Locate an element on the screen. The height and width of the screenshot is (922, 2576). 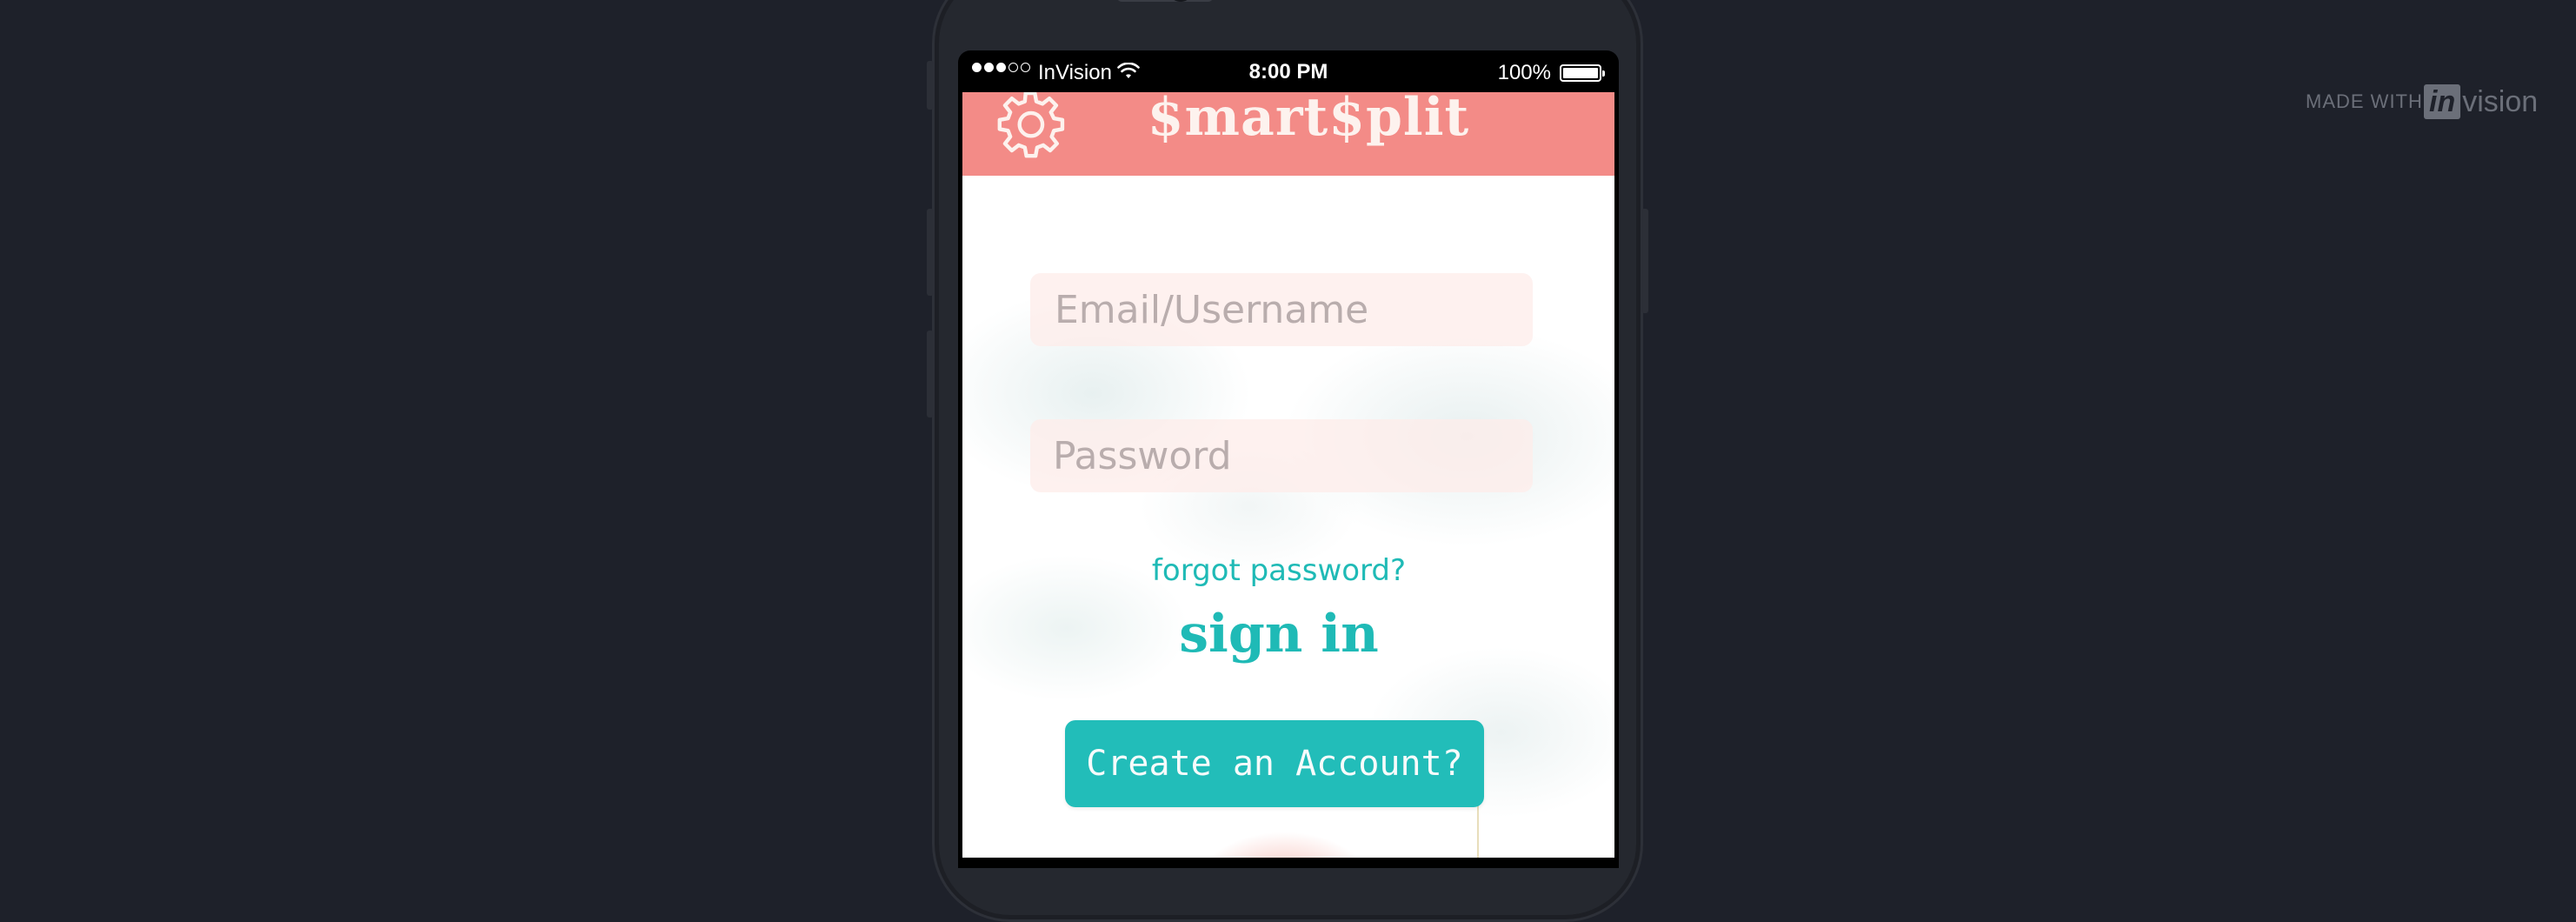
phone-mute-switch is located at coordinates (930, 85).